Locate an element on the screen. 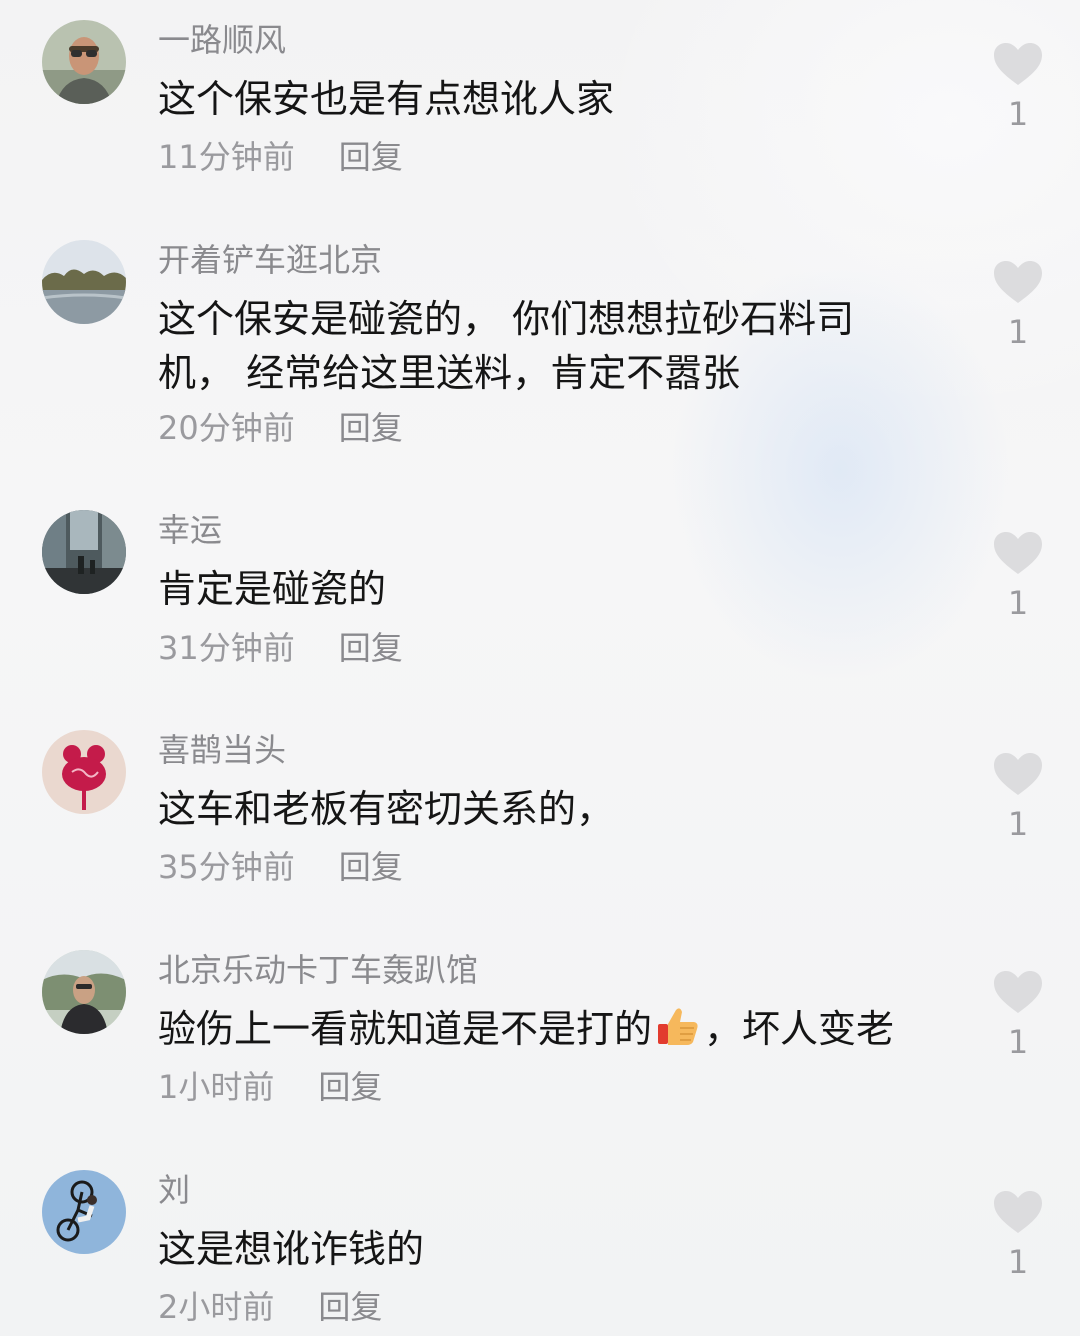 This screenshot has height=1336, width=1080. comment-meta: 2小时前 回复 is located at coordinates (270, 1307).